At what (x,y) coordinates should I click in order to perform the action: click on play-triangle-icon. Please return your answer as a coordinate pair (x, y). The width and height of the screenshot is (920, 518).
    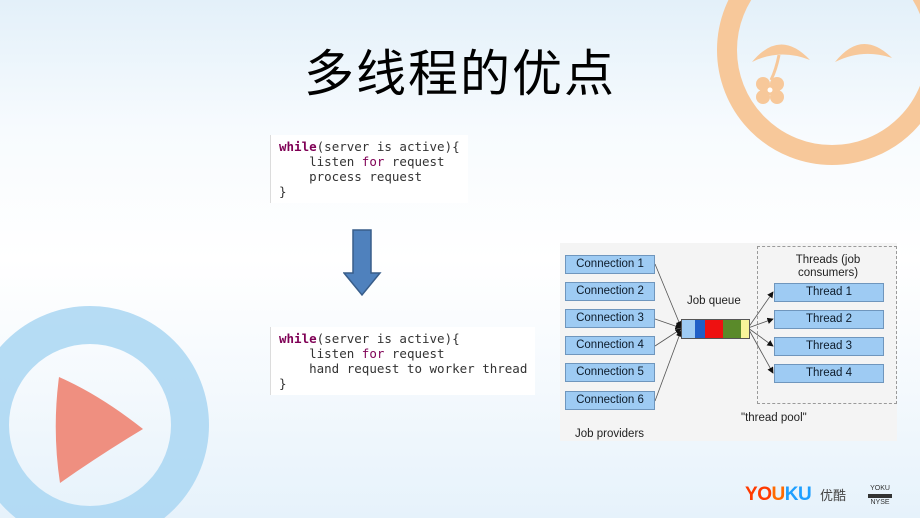
    Looking at the image, I should click on (99, 430).